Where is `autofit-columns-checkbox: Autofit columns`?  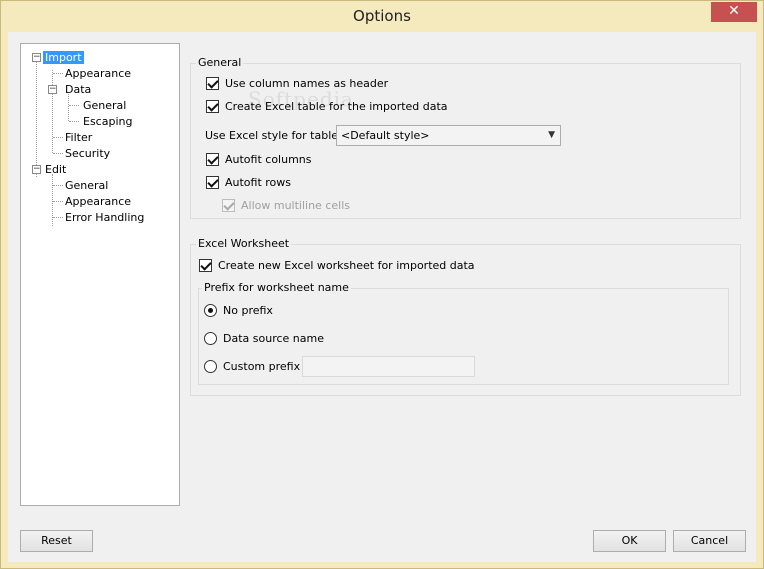
autofit-columns-checkbox: Autofit columns is located at coordinates (259, 160).